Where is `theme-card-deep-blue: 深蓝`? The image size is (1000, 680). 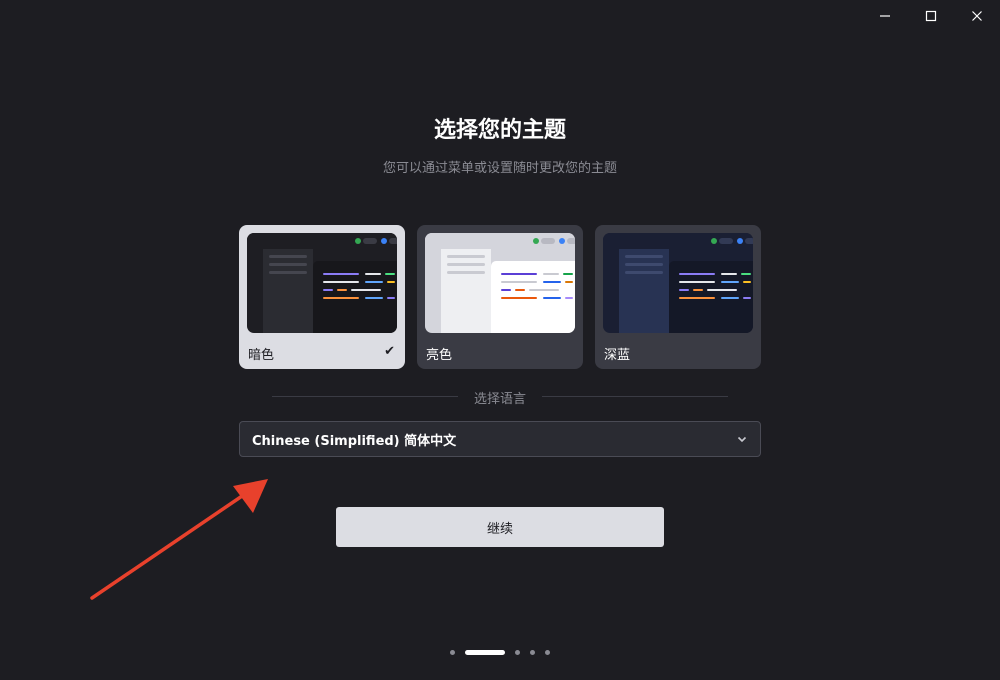
theme-card-deep-blue: 深蓝 is located at coordinates (678, 297).